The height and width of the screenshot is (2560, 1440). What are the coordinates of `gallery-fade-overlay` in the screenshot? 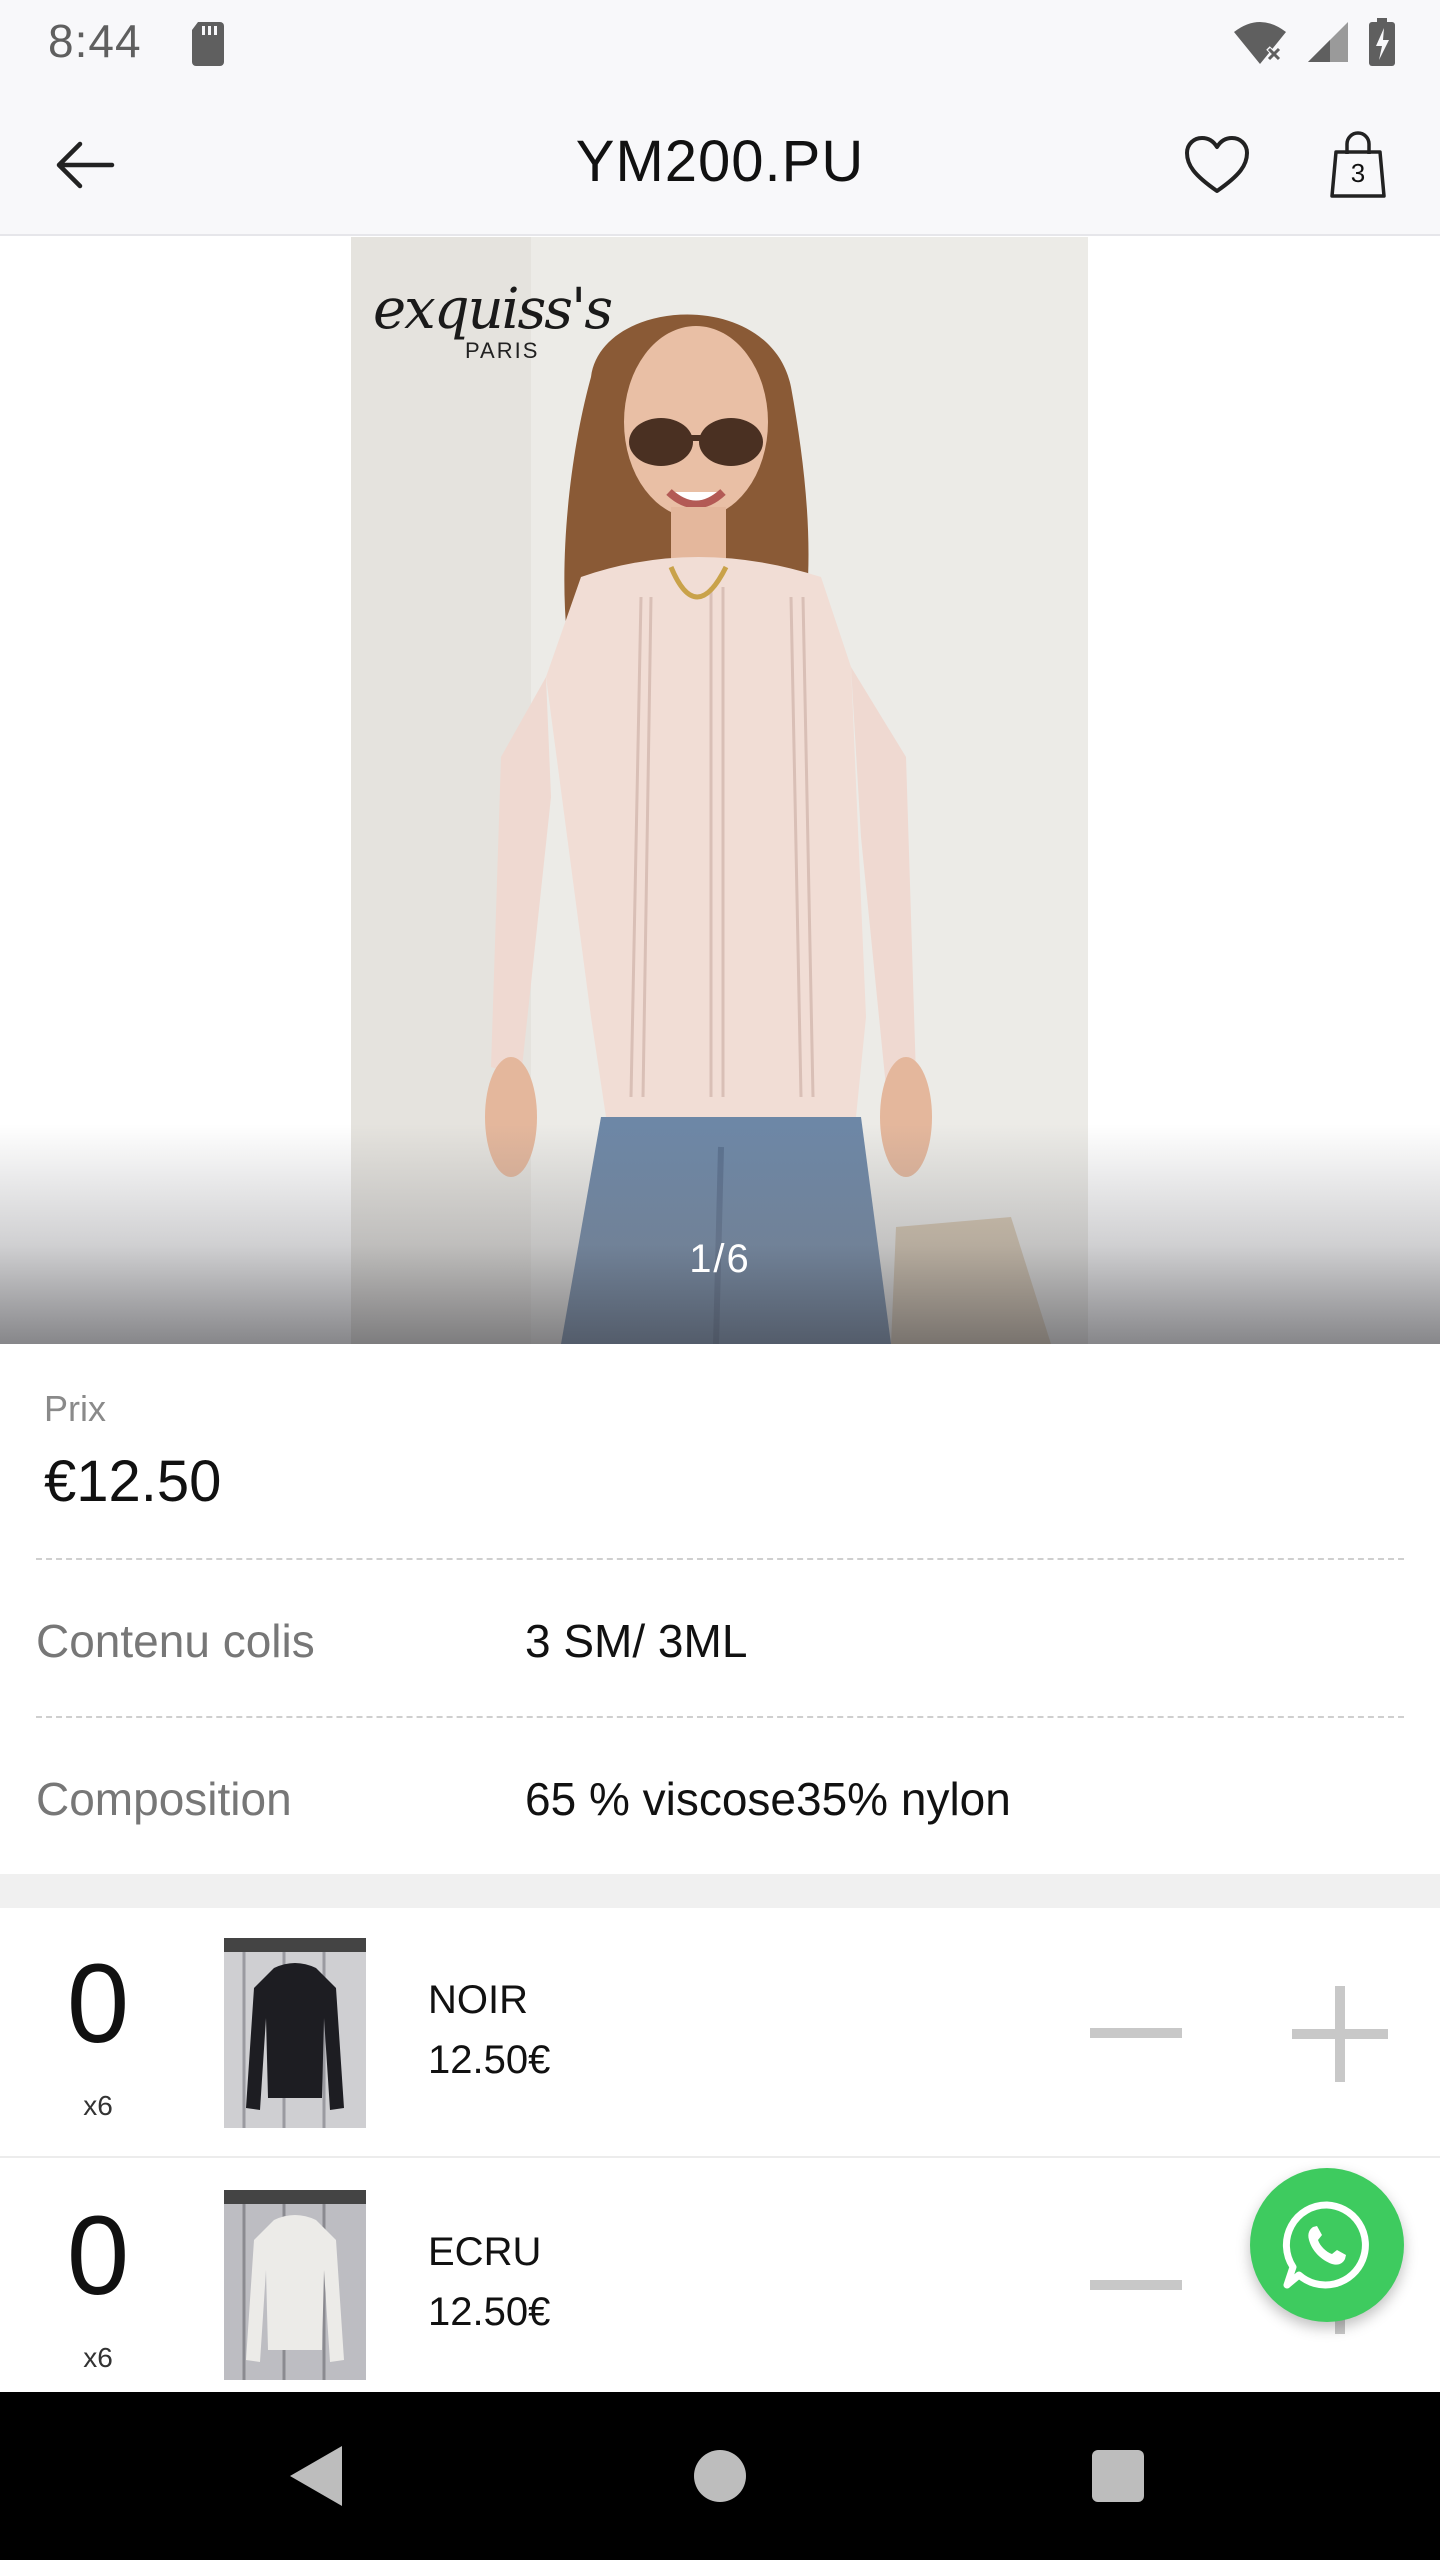 It's located at (720, 1234).